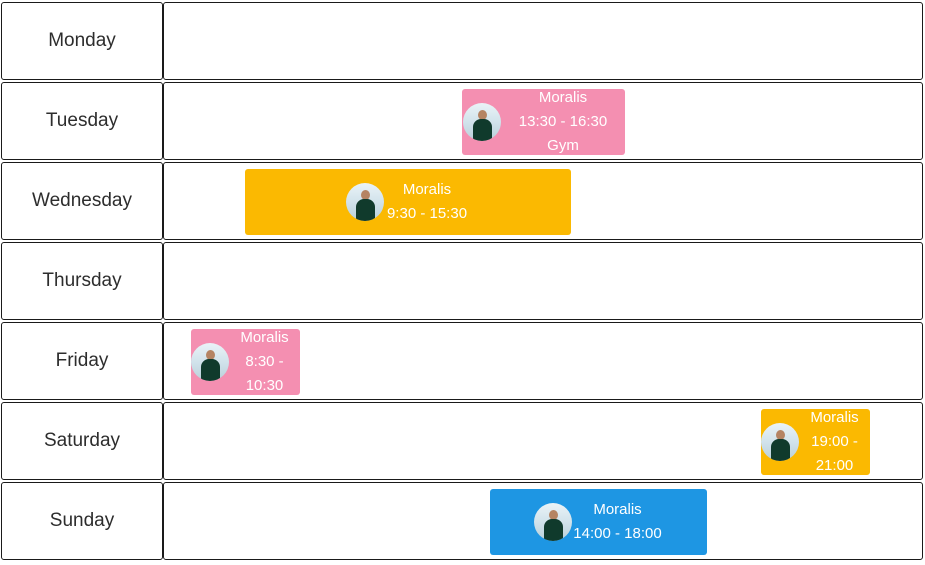  I want to click on day-label-cell: Thursday, so click(82, 281).